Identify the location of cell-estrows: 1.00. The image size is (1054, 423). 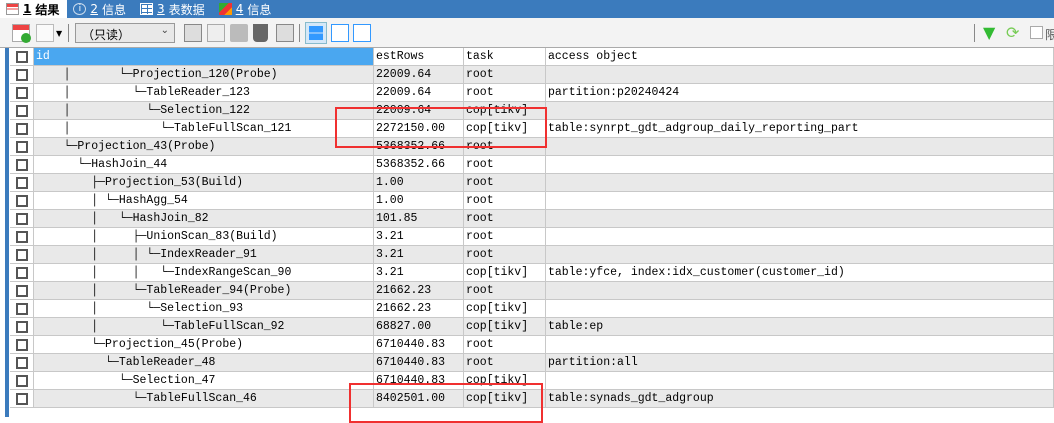
(419, 182).